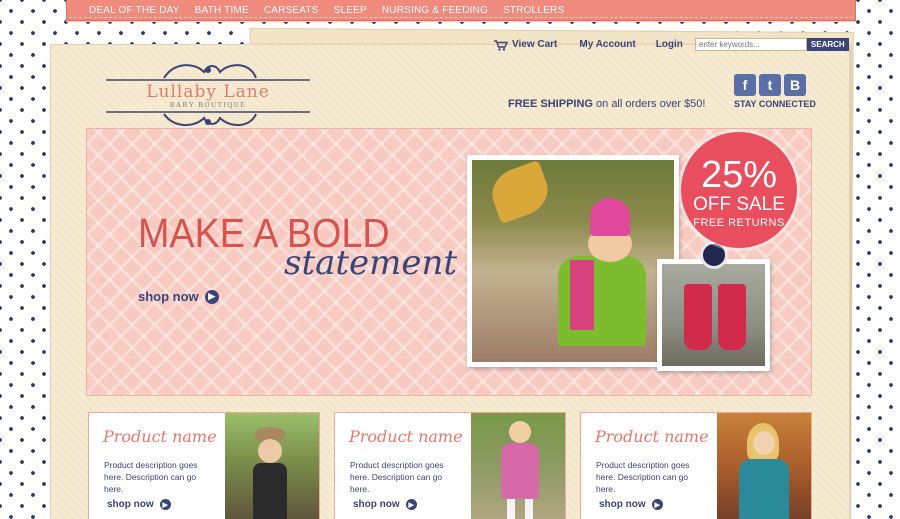  I want to click on hero-shop-now-button: shop now ▶, so click(178, 296).